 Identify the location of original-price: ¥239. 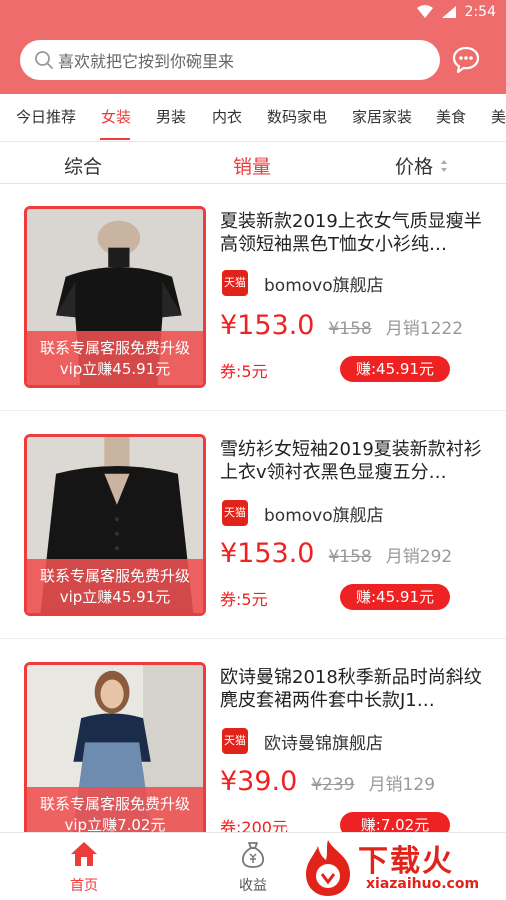
(333, 785).